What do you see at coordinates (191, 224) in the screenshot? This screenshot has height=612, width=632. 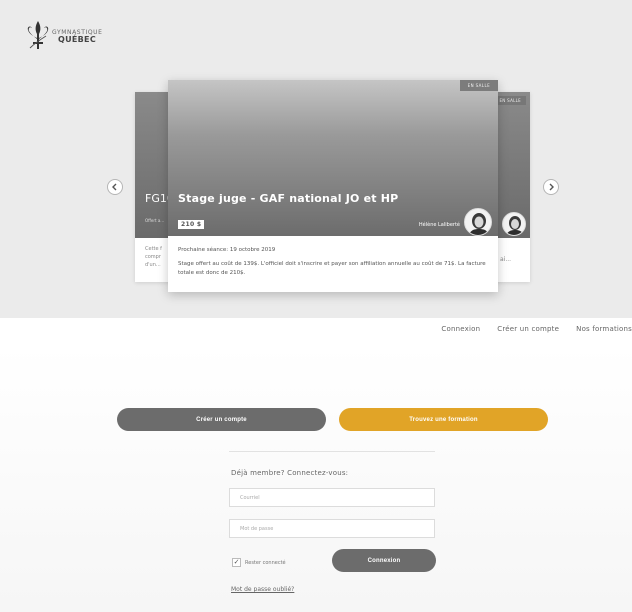 I see `price-tag: 210 $` at bounding box center [191, 224].